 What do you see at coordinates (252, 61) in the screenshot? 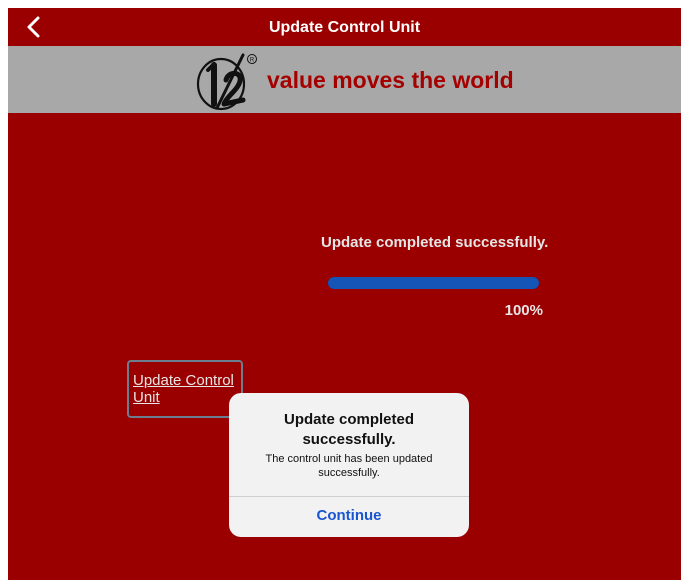
I see `svg-text: R` at bounding box center [252, 61].